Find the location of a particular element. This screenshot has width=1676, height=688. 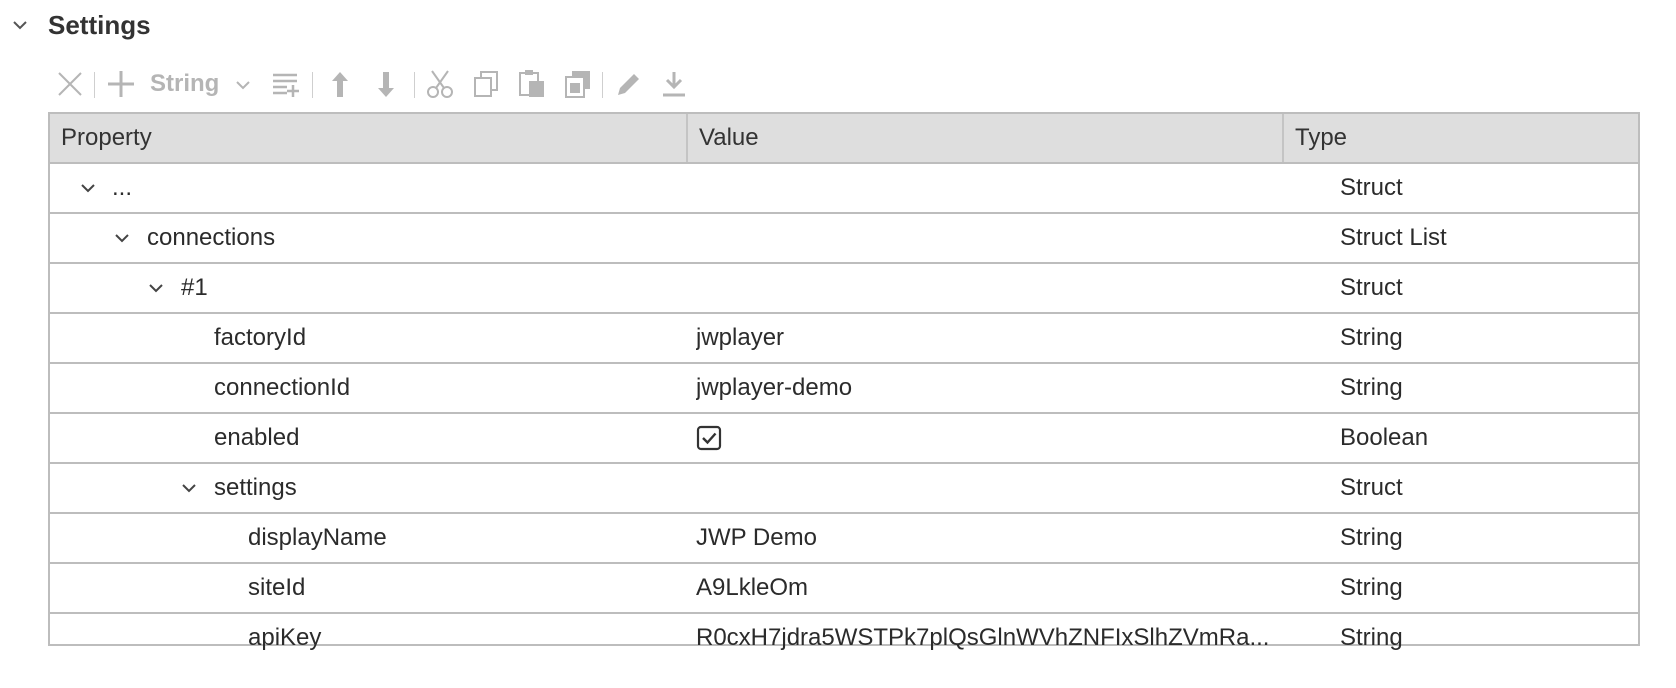

table-row: connectionId jwplayer-demo String is located at coordinates (844, 389).